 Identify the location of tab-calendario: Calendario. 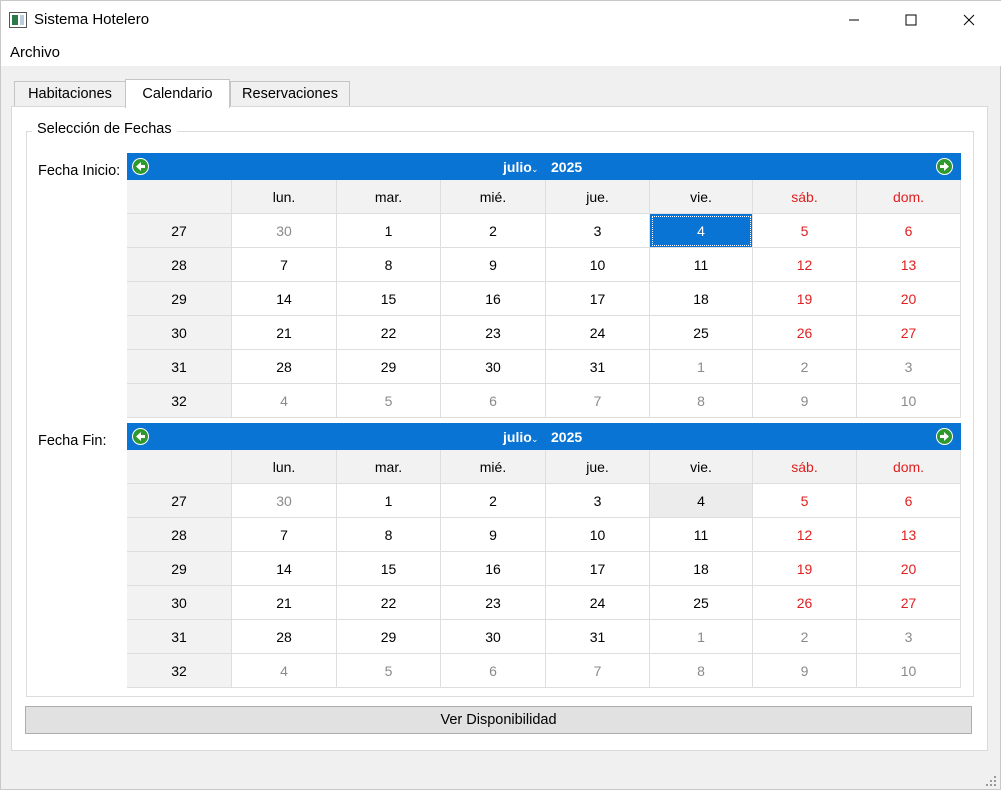
(177, 93).